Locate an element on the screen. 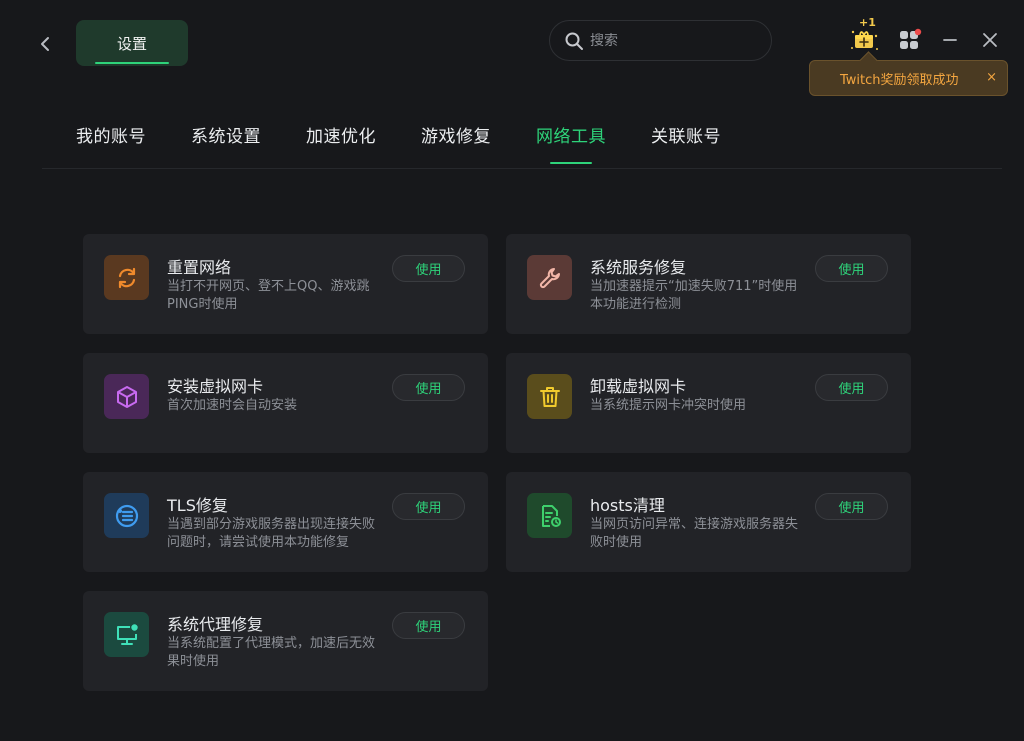  tool-title: 重置网络 is located at coordinates (199, 267).